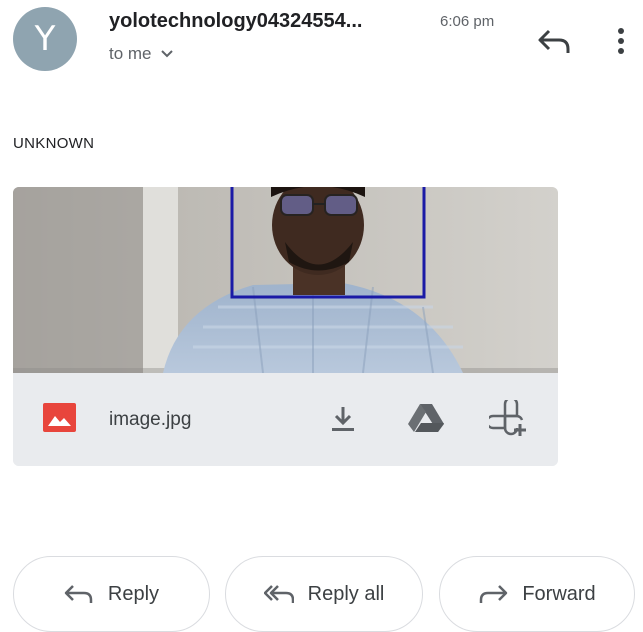 This screenshot has width=643, height=632. I want to click on attachment-bar, so click(285, 419).